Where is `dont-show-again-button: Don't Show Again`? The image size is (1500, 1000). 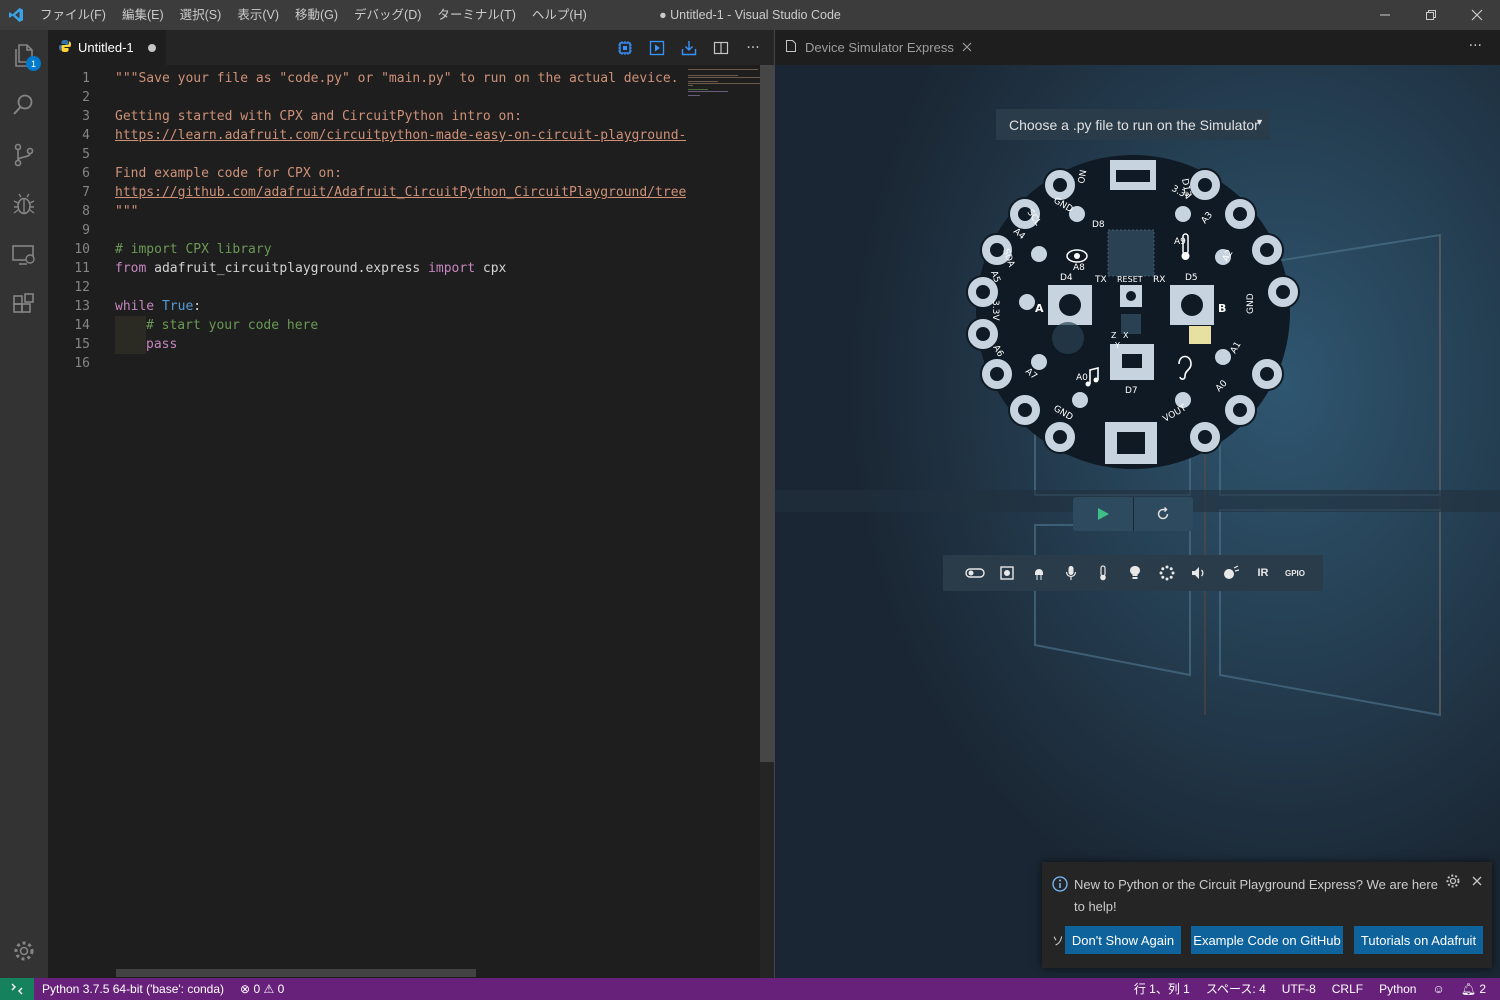 dont-show-again-button: Don't Show Again is located at coordinates (1123, 940).